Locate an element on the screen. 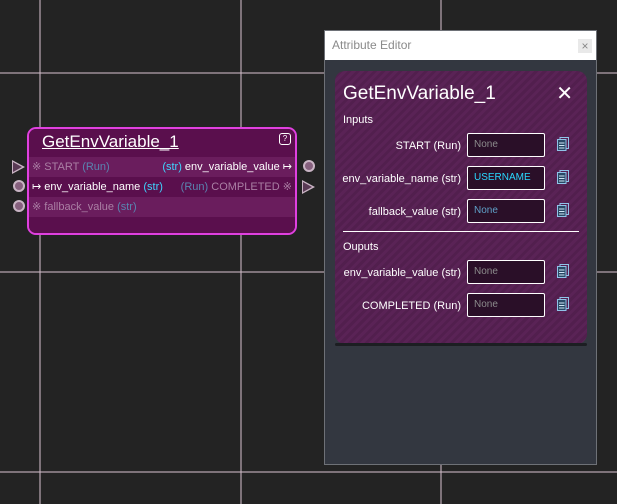 Image resolution: width=617 pixels, height=504 pixels. panel-shadow is located at coordinates (461, 344).